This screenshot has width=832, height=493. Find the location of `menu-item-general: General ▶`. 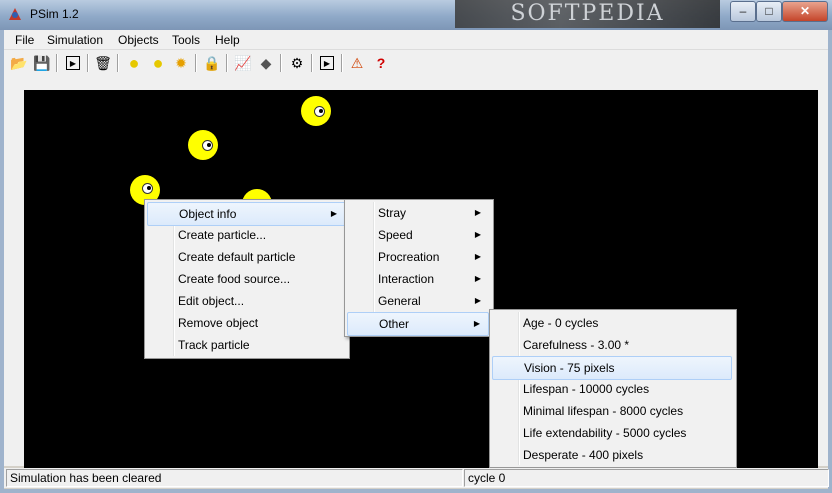

menu-item-general: General ▶ is located at coordinates (418, 301).